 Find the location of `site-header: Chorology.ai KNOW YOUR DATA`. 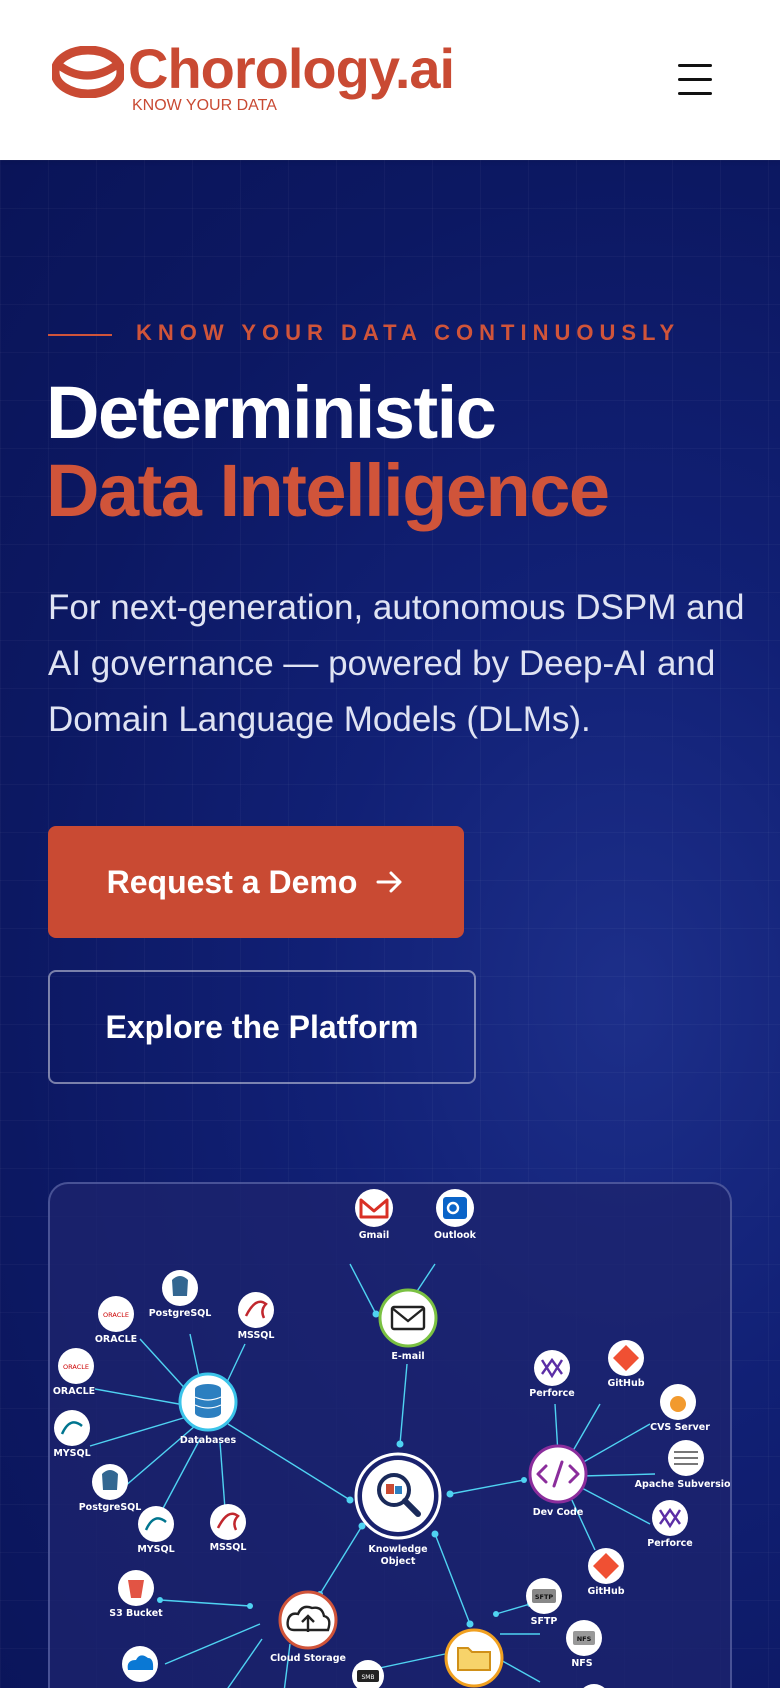

site-header: Chorology.ai KNOW YOUR DATA is located at coordinates (390, 80).